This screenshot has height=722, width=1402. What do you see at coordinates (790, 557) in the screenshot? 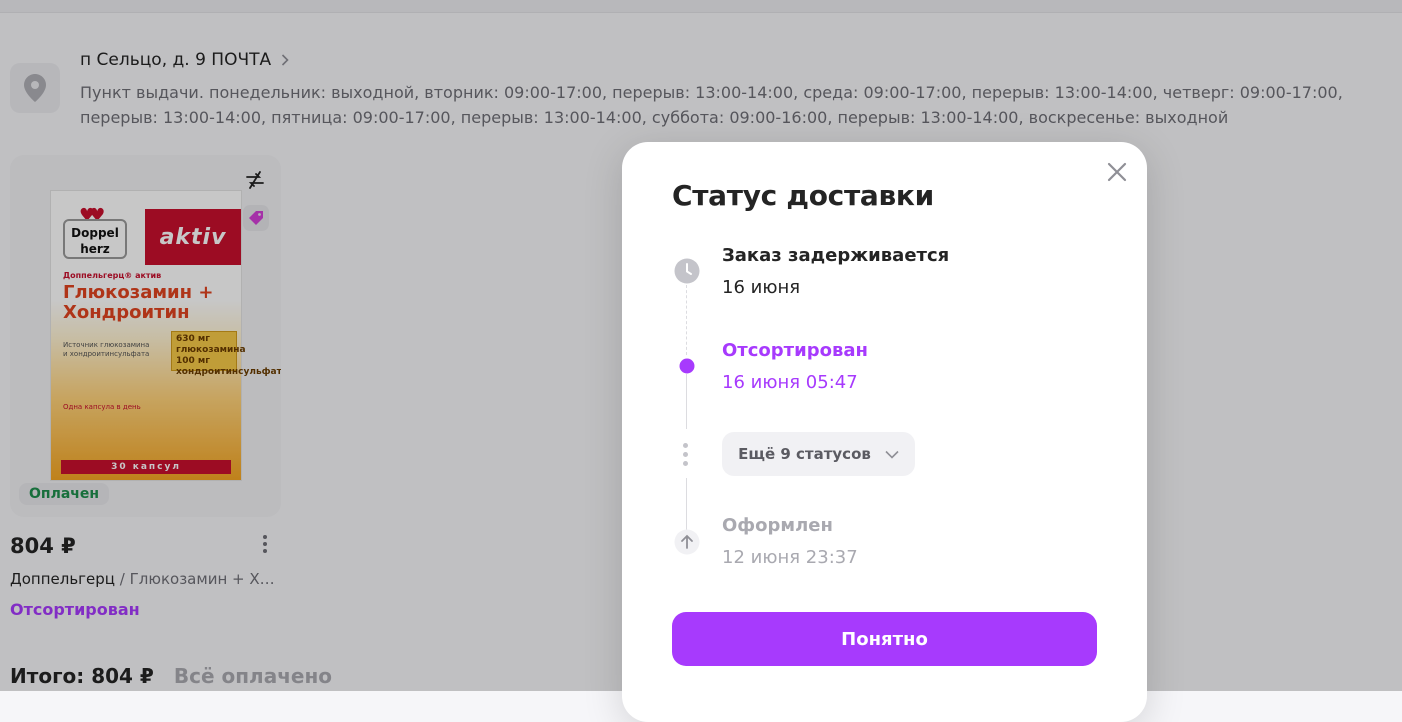
I see `step-date: 12 июня 23:37` at bounding box center [790, 557].